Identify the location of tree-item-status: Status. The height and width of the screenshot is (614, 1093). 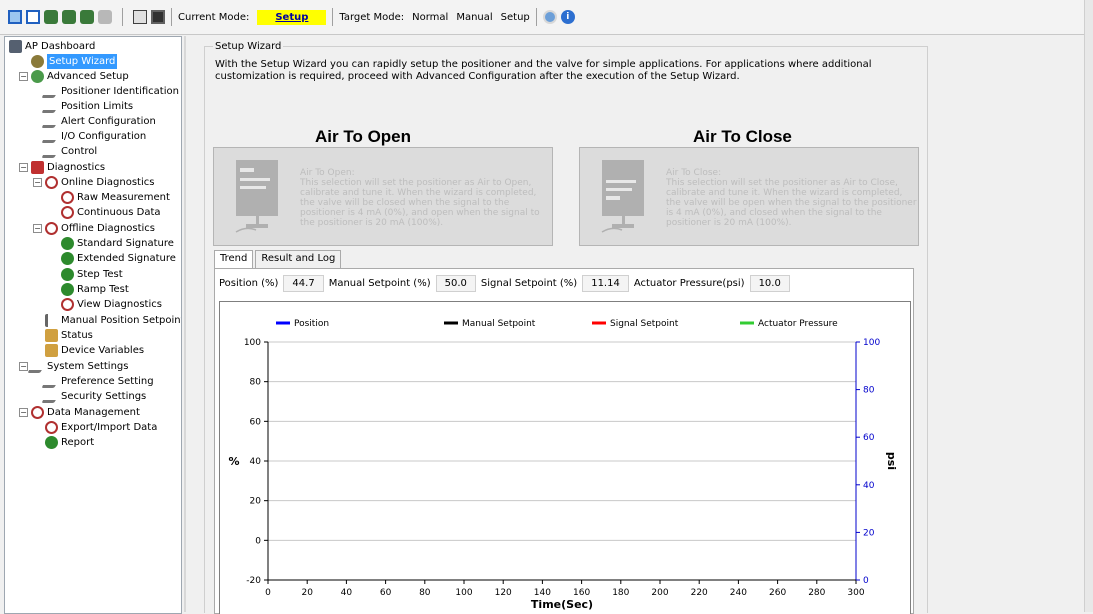
(69, 335).